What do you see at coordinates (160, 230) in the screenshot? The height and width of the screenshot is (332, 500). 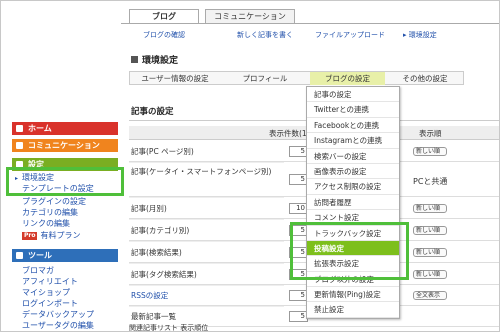 I see `row-label: 記事(カテゴリ別)` at bounding box center [160, 230].